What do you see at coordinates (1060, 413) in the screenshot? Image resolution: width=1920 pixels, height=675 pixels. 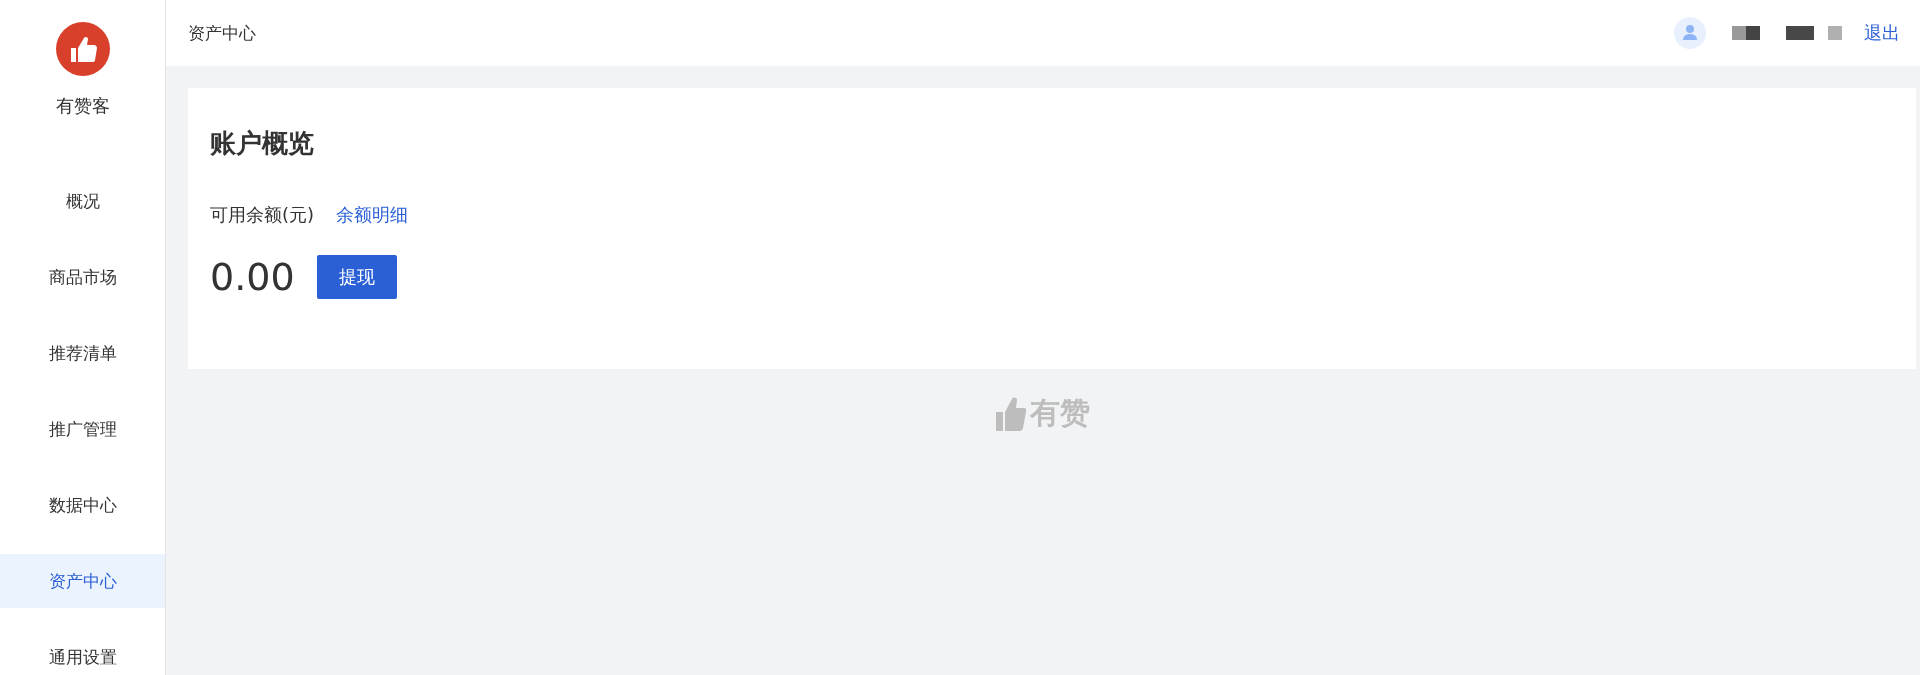 I see `footer-brand: 有赞` at bounding box center [1060, 413].